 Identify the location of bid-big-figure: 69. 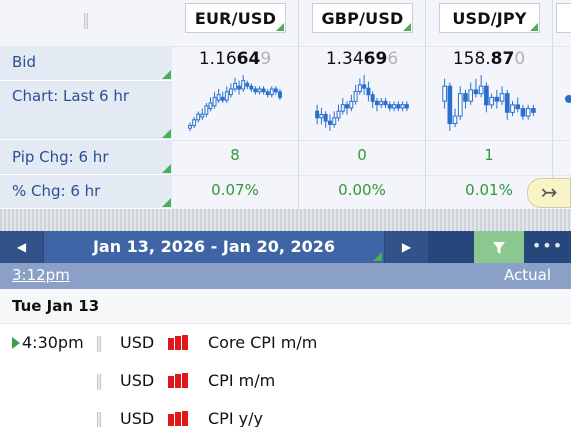
(375, 59).